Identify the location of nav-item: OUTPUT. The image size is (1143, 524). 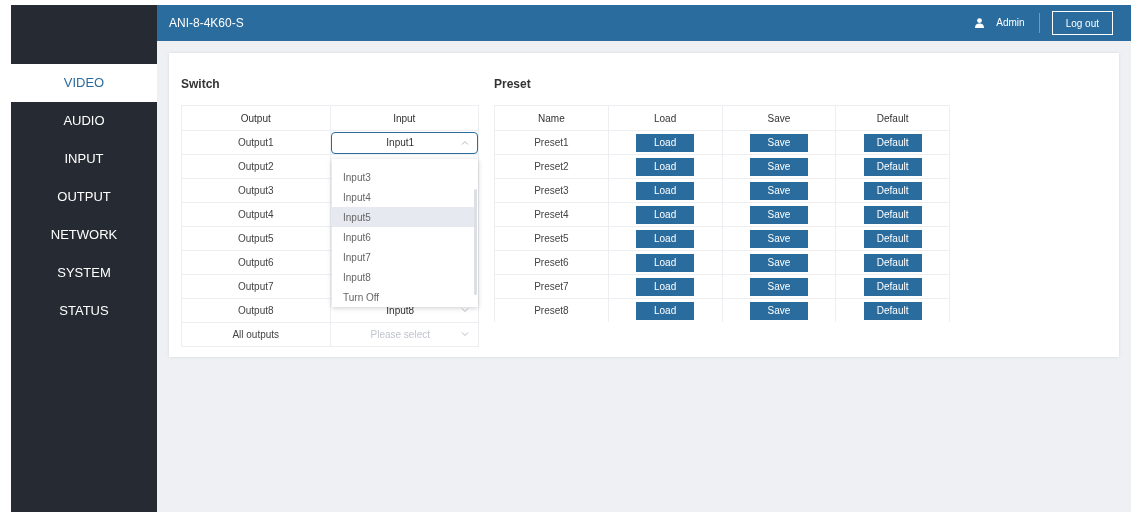
(84, 197).